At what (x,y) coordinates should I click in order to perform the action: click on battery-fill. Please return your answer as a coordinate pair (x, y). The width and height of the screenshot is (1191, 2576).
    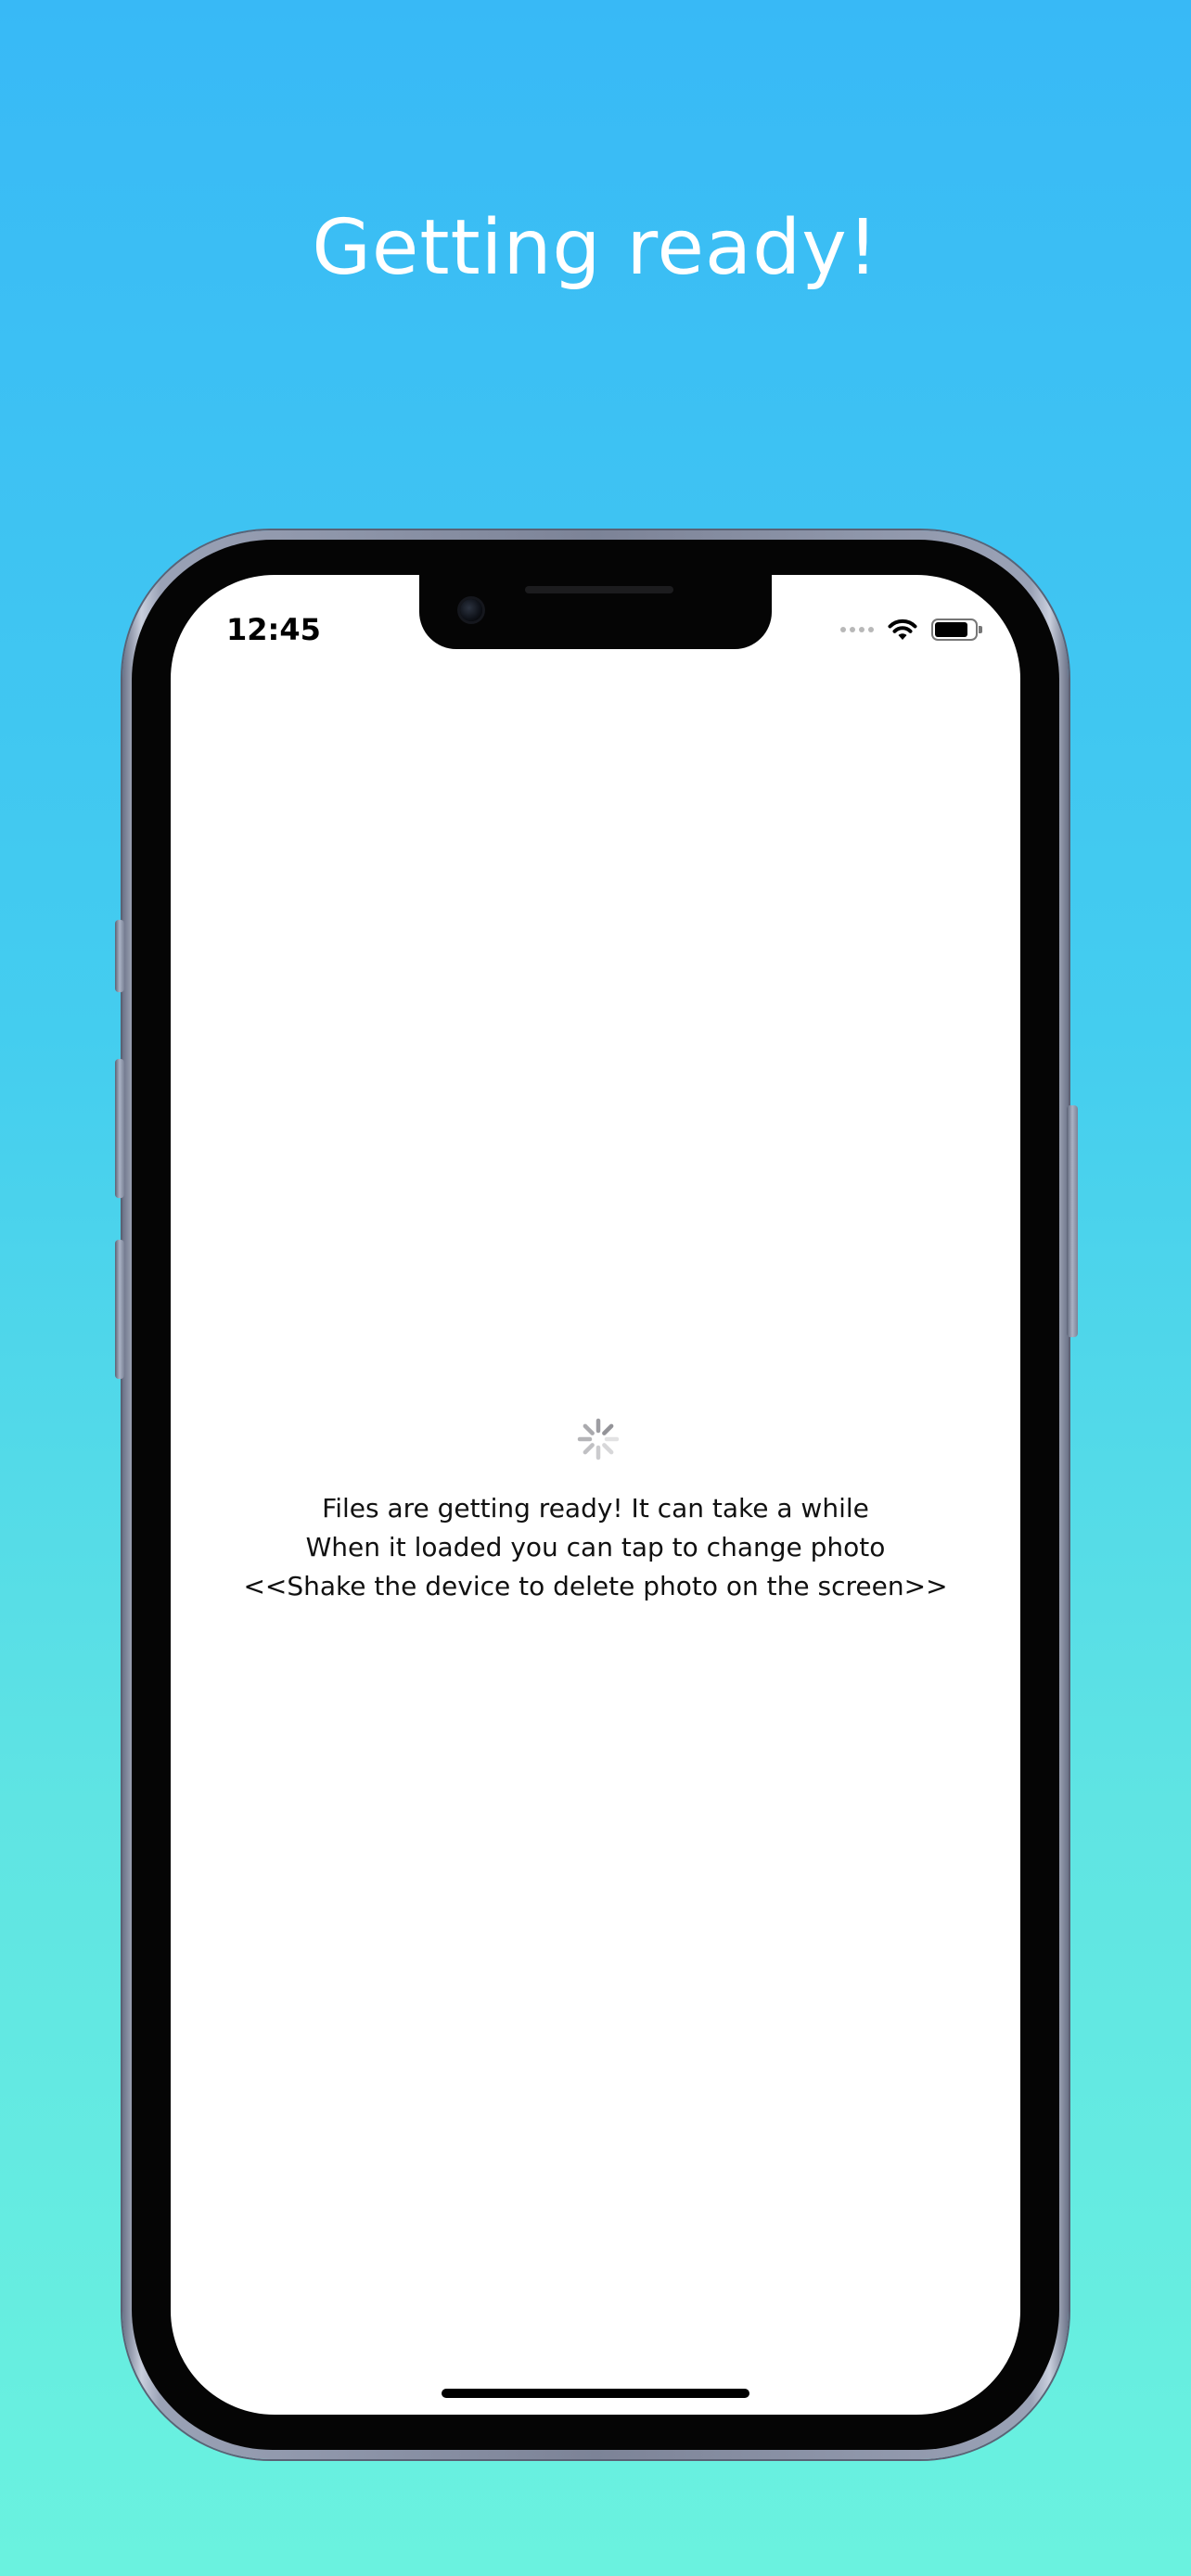
    Looking at the image, I should click on (951, 629).